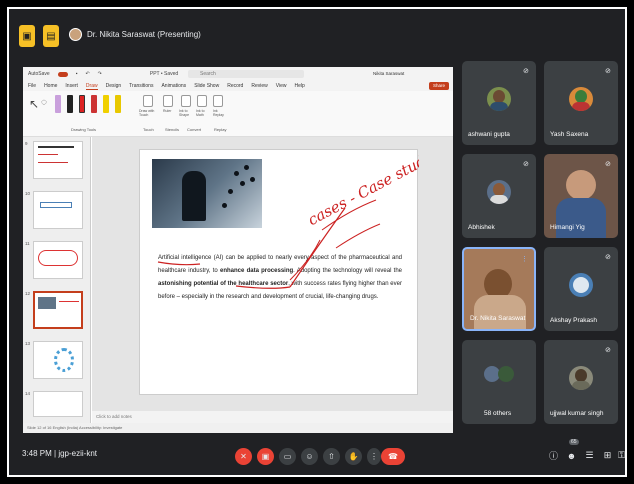 Image resolution: width=634 pixels, height=484 pixels. Describe the element at coordinates (607, 455) in the screenshot. I see `activities-icon: ⊞` at that location.